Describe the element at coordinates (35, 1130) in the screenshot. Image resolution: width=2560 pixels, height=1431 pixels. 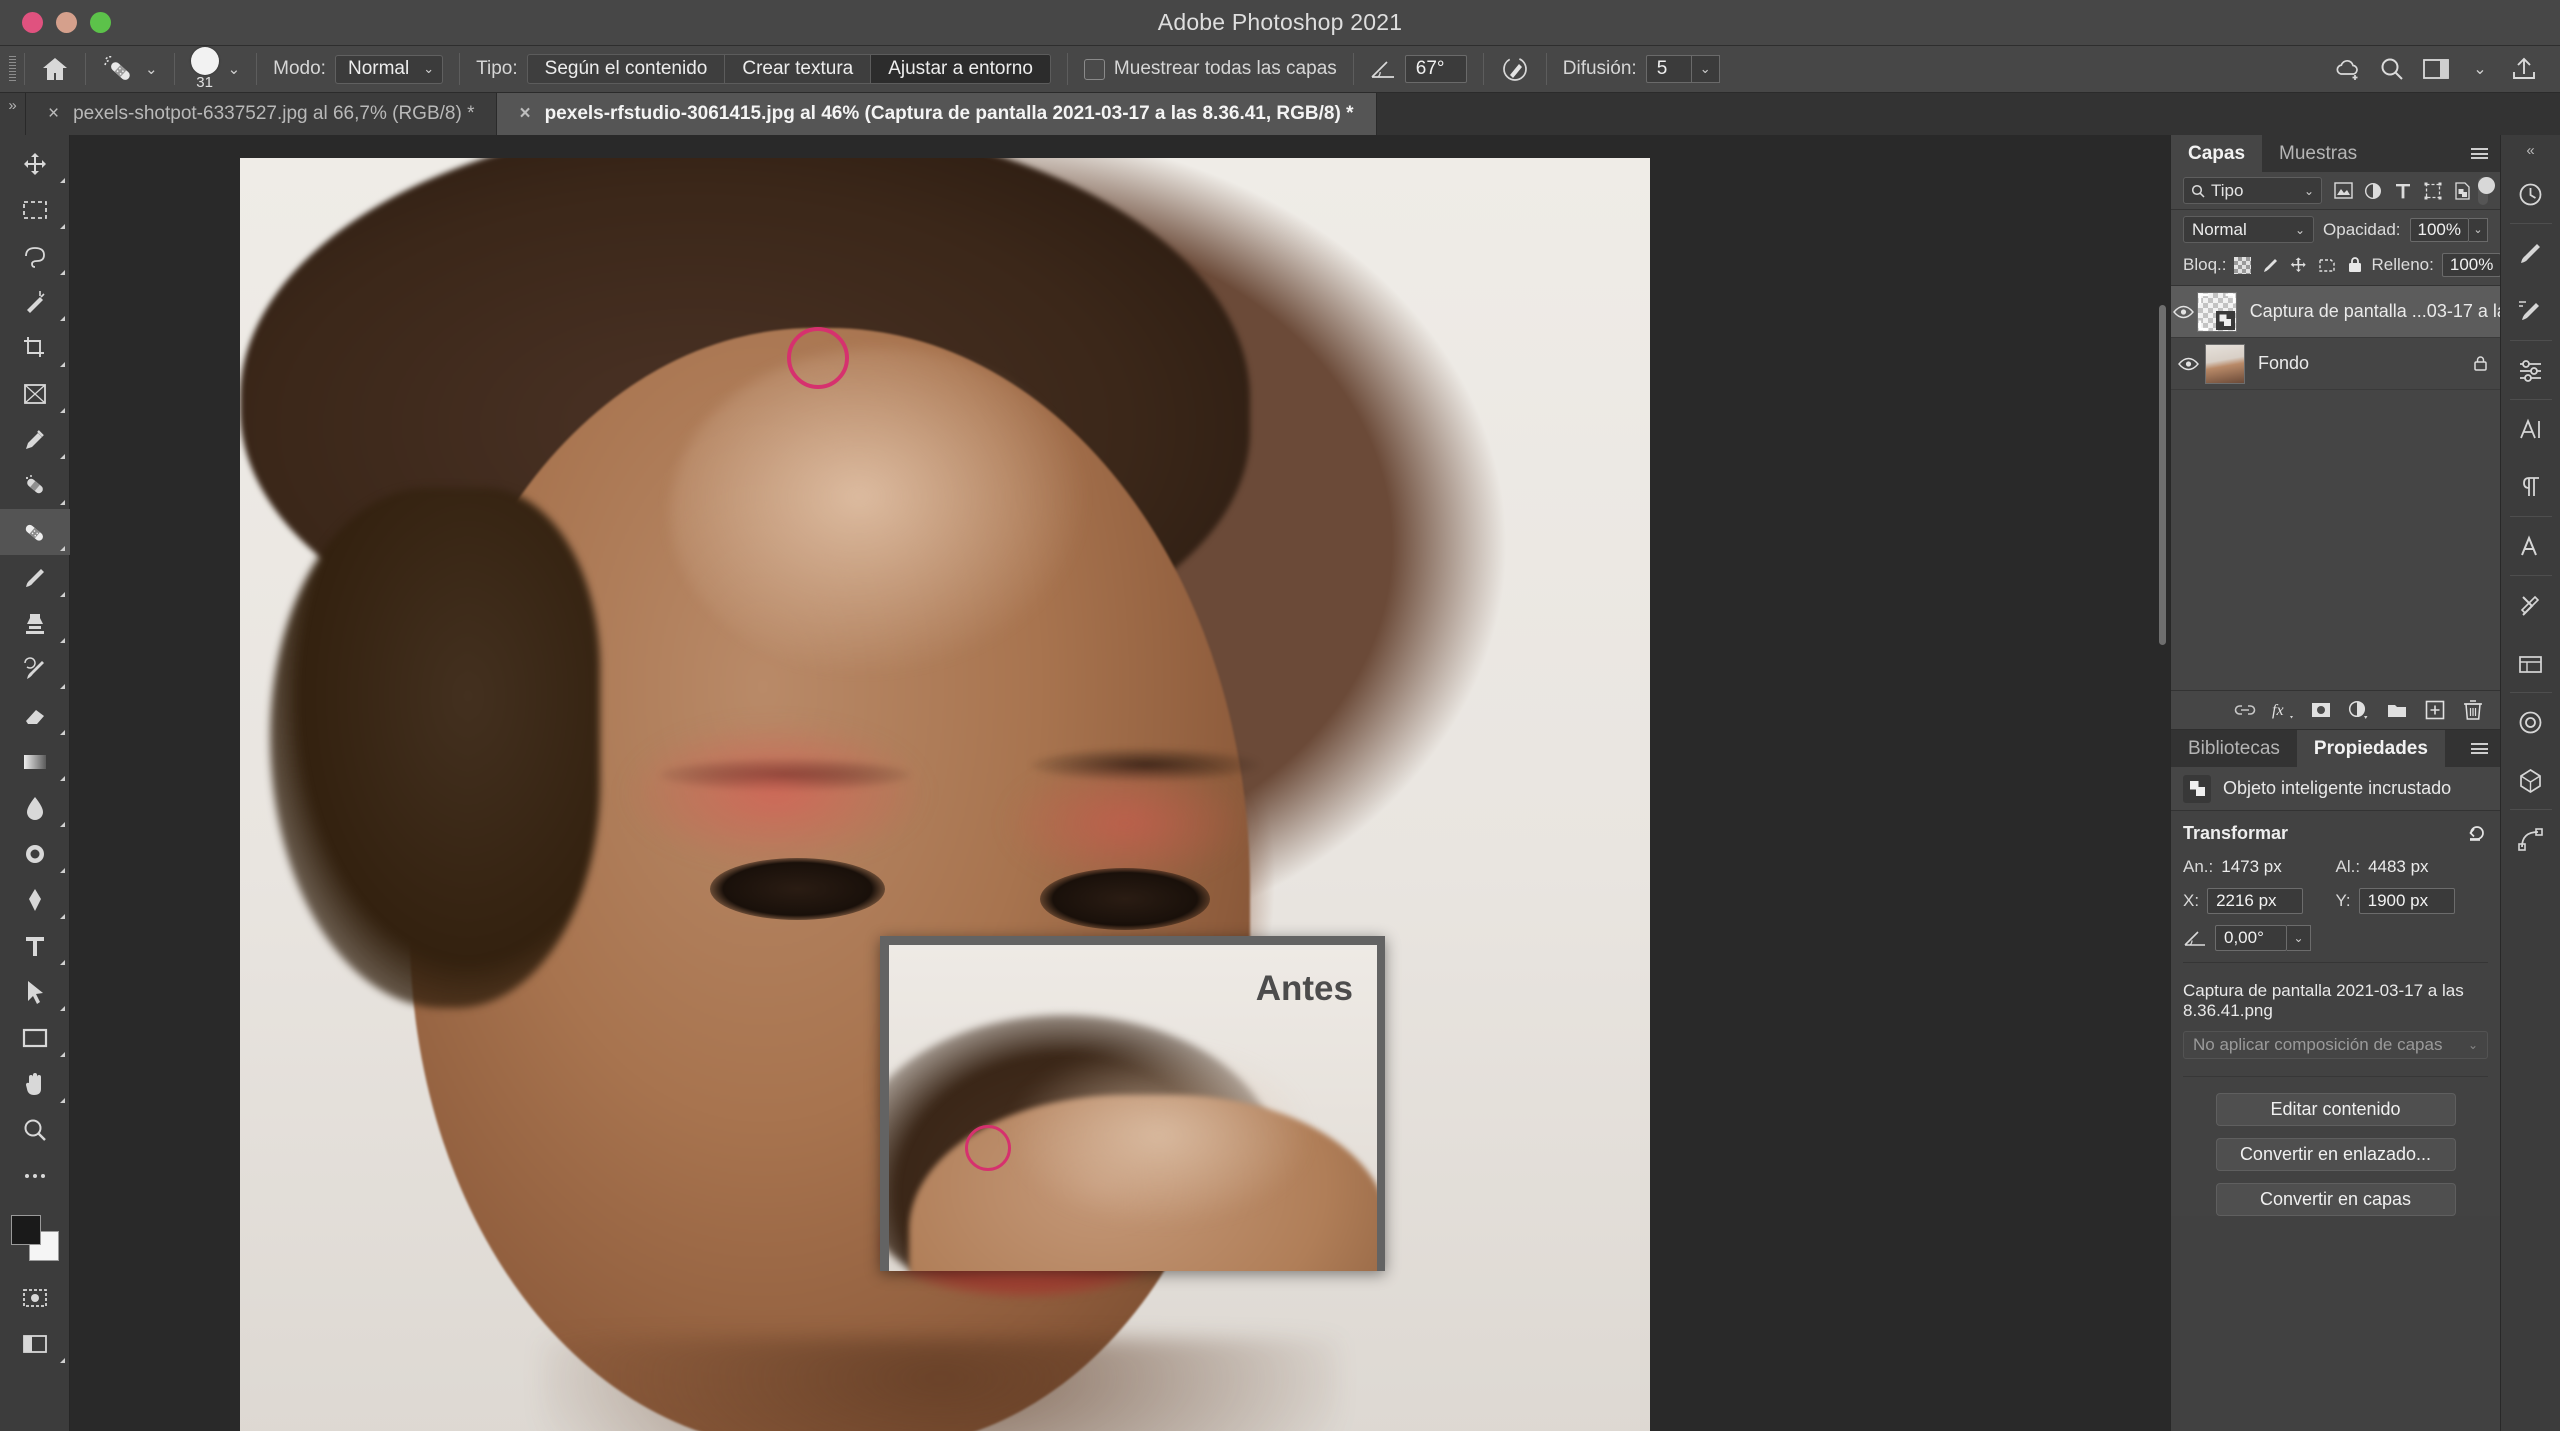
I see `sidebar-item-zoom-tool` at that location.